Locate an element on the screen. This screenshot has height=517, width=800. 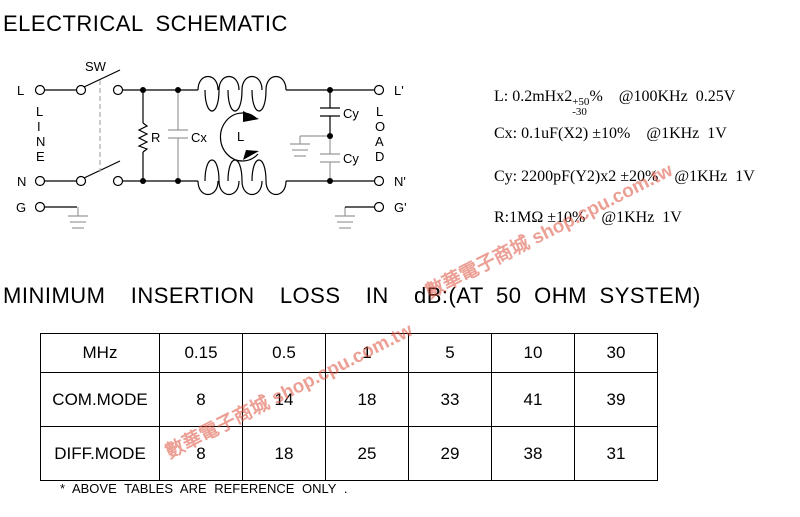
label-sw: SW is located at coordinates (96, 66).